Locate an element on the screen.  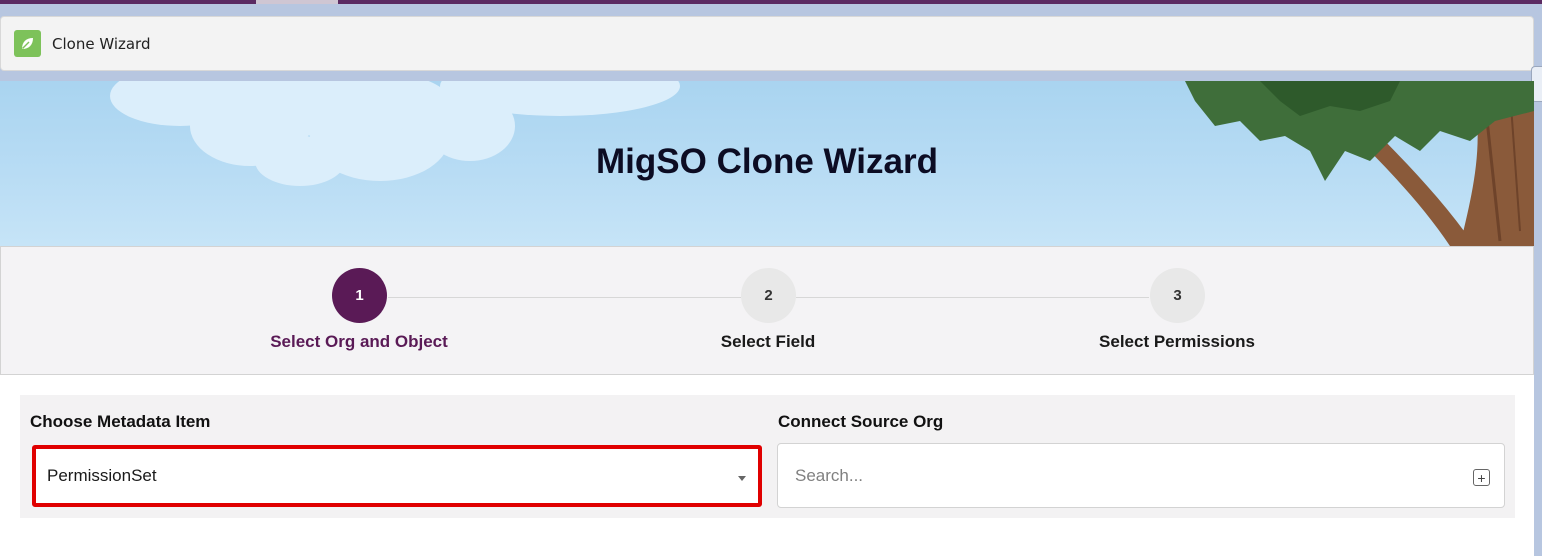
step-3-indicator: 3 is located at coordinates (1177, 295).